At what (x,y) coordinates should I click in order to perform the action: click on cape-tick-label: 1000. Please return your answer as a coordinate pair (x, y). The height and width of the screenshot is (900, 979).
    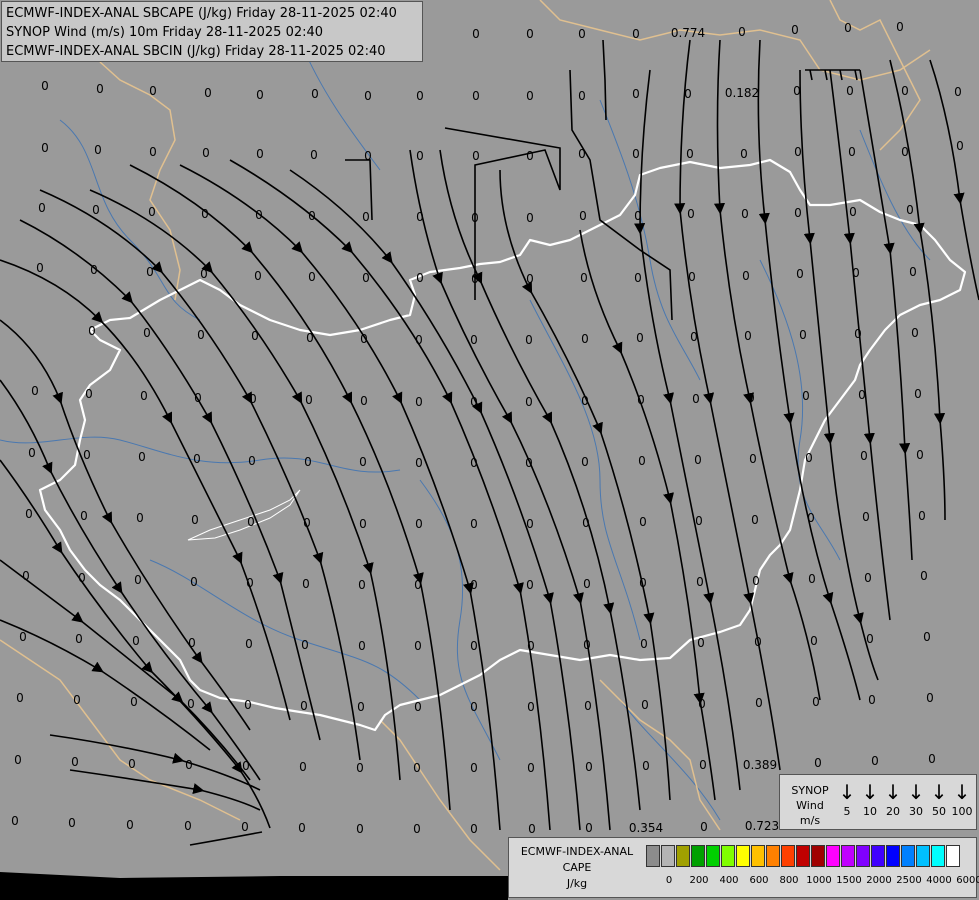
    Looking at the image, I should click on (819, 880).